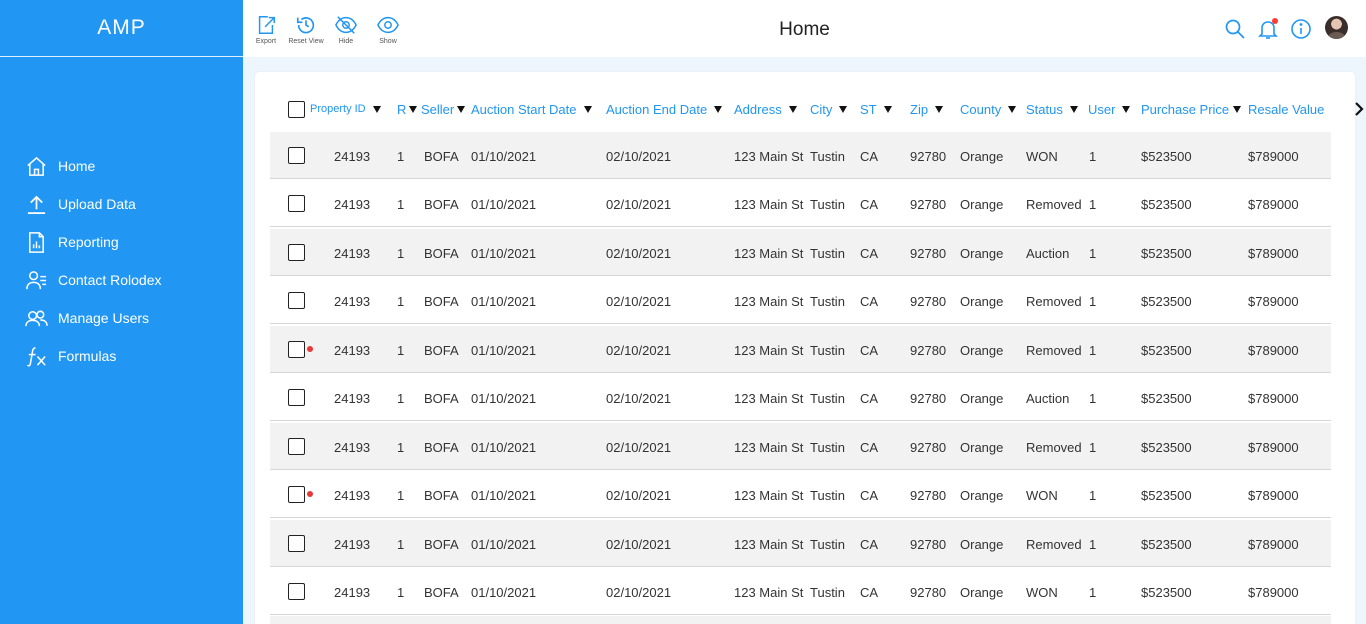 This screenshot has height=624, width=1366. Describe the element at coordinates (388, 29) in the screenshot. I see `show-button: Show` at that location.